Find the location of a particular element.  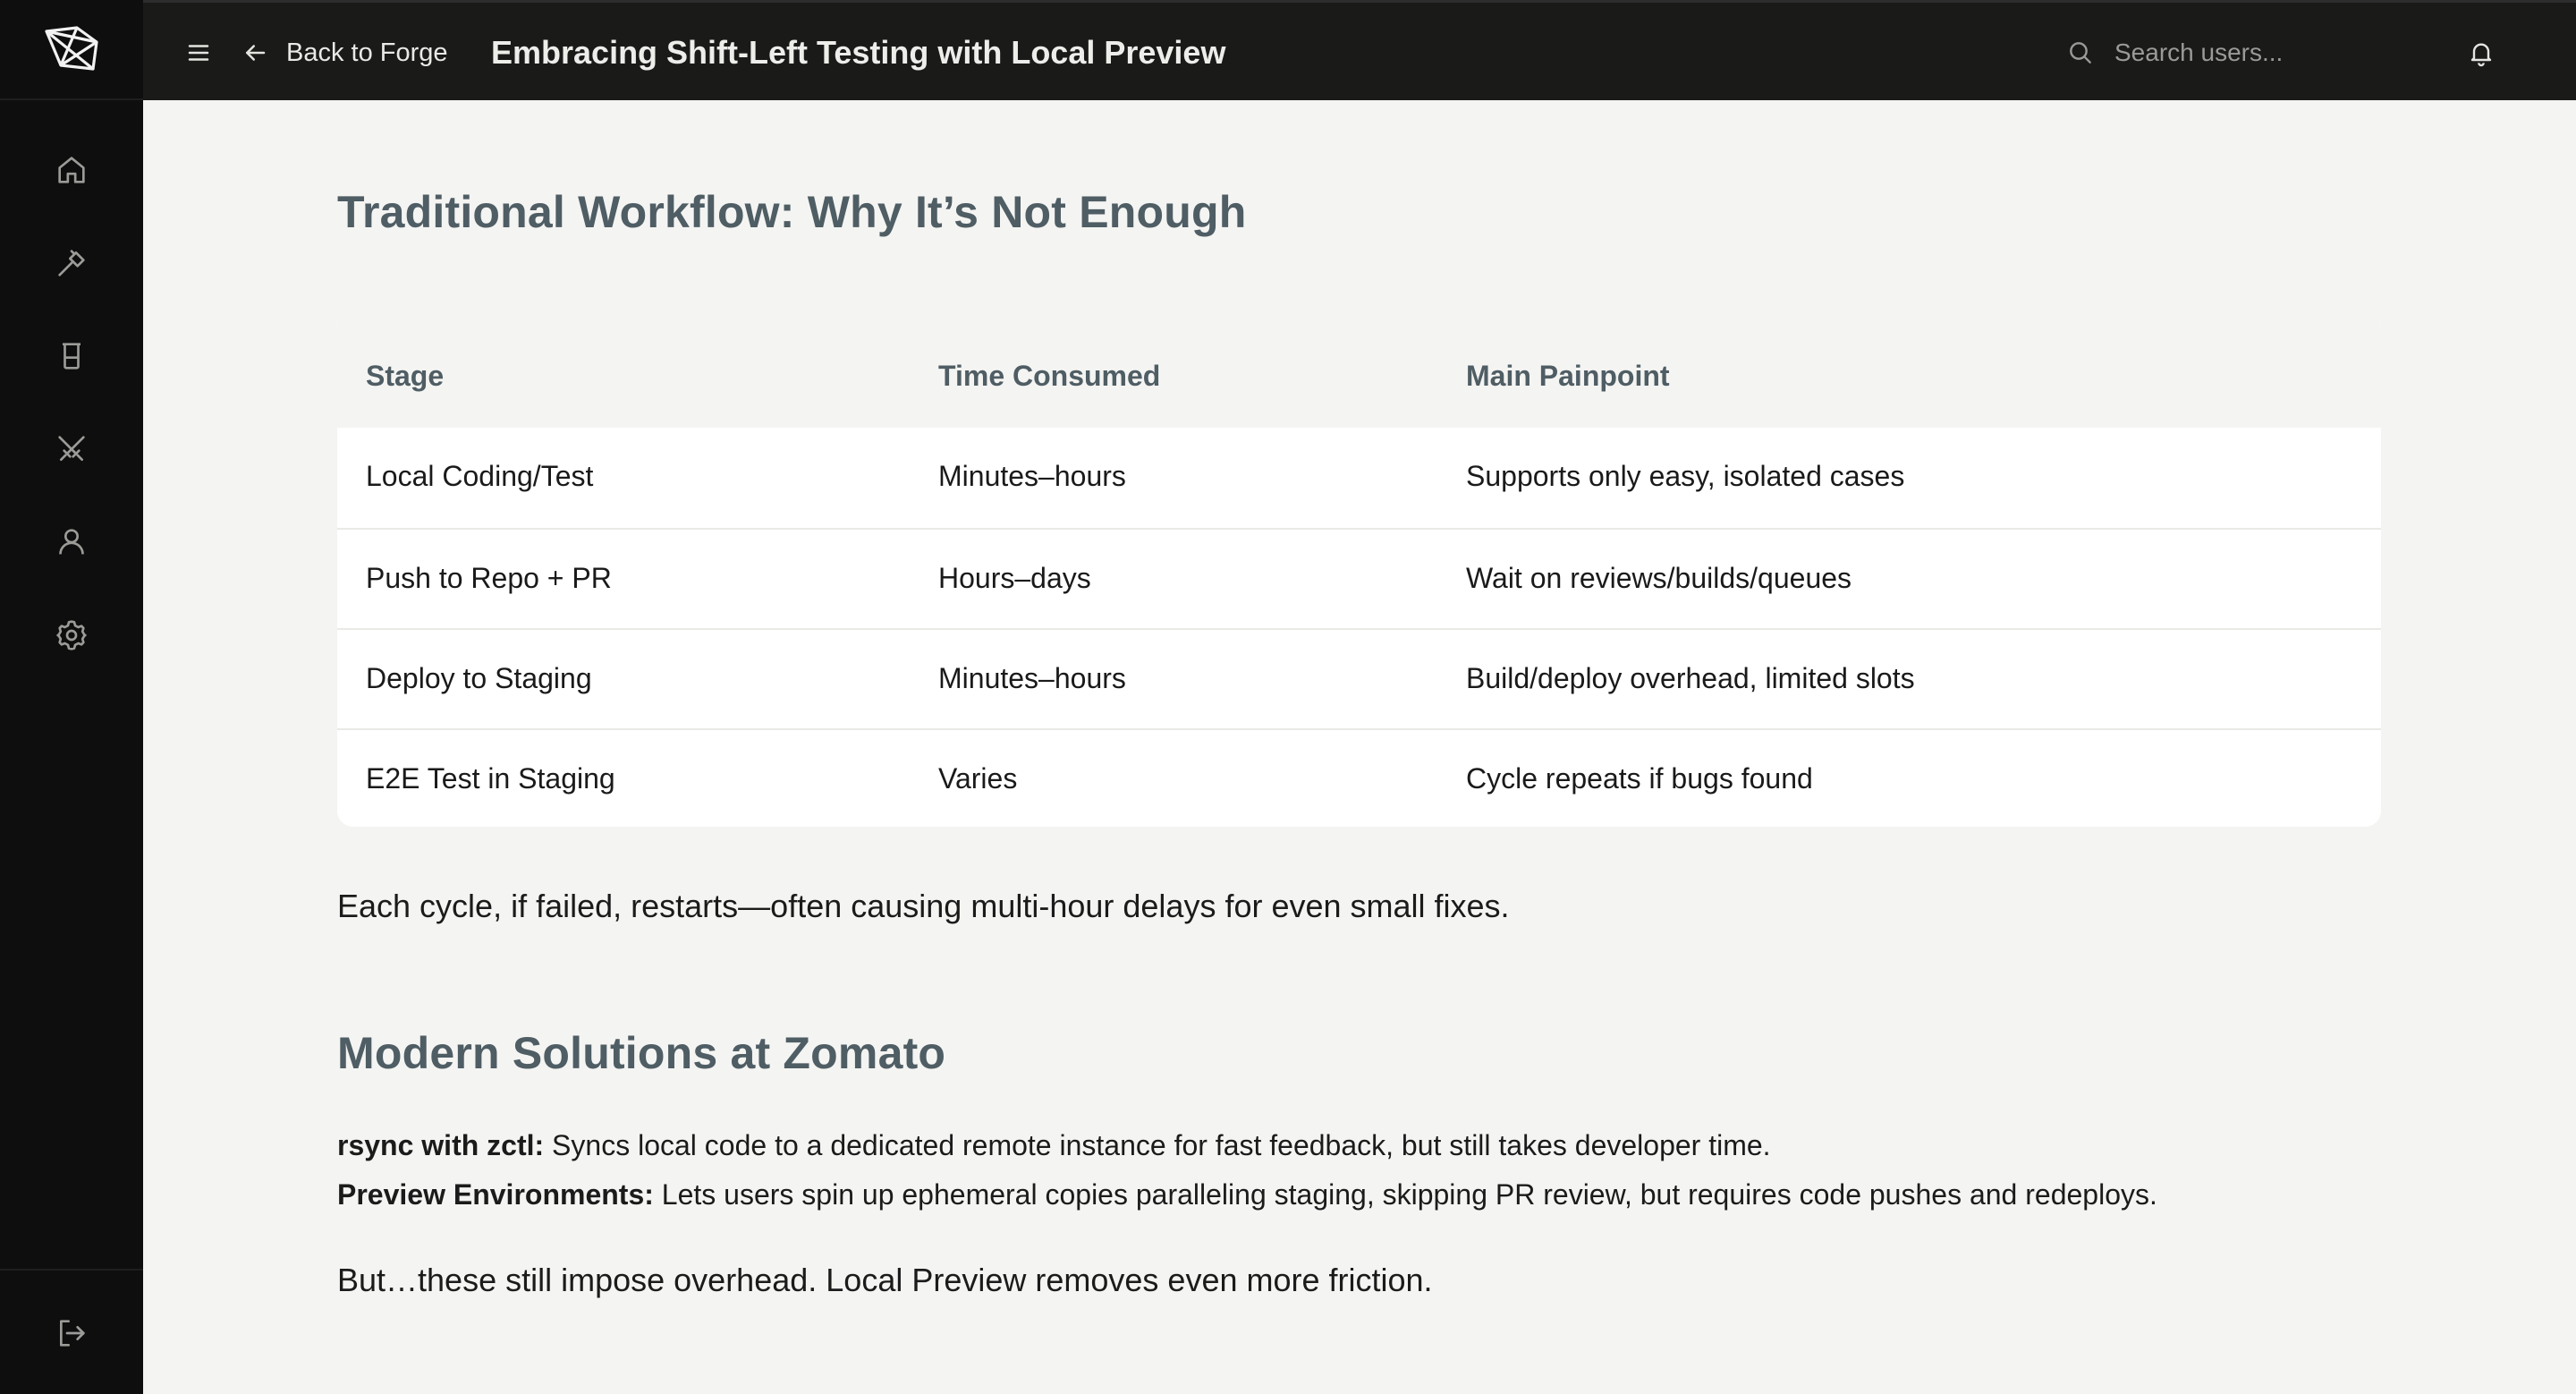

table-header-painpoint: Main Painpoint is located at coordinates (1568, 376).